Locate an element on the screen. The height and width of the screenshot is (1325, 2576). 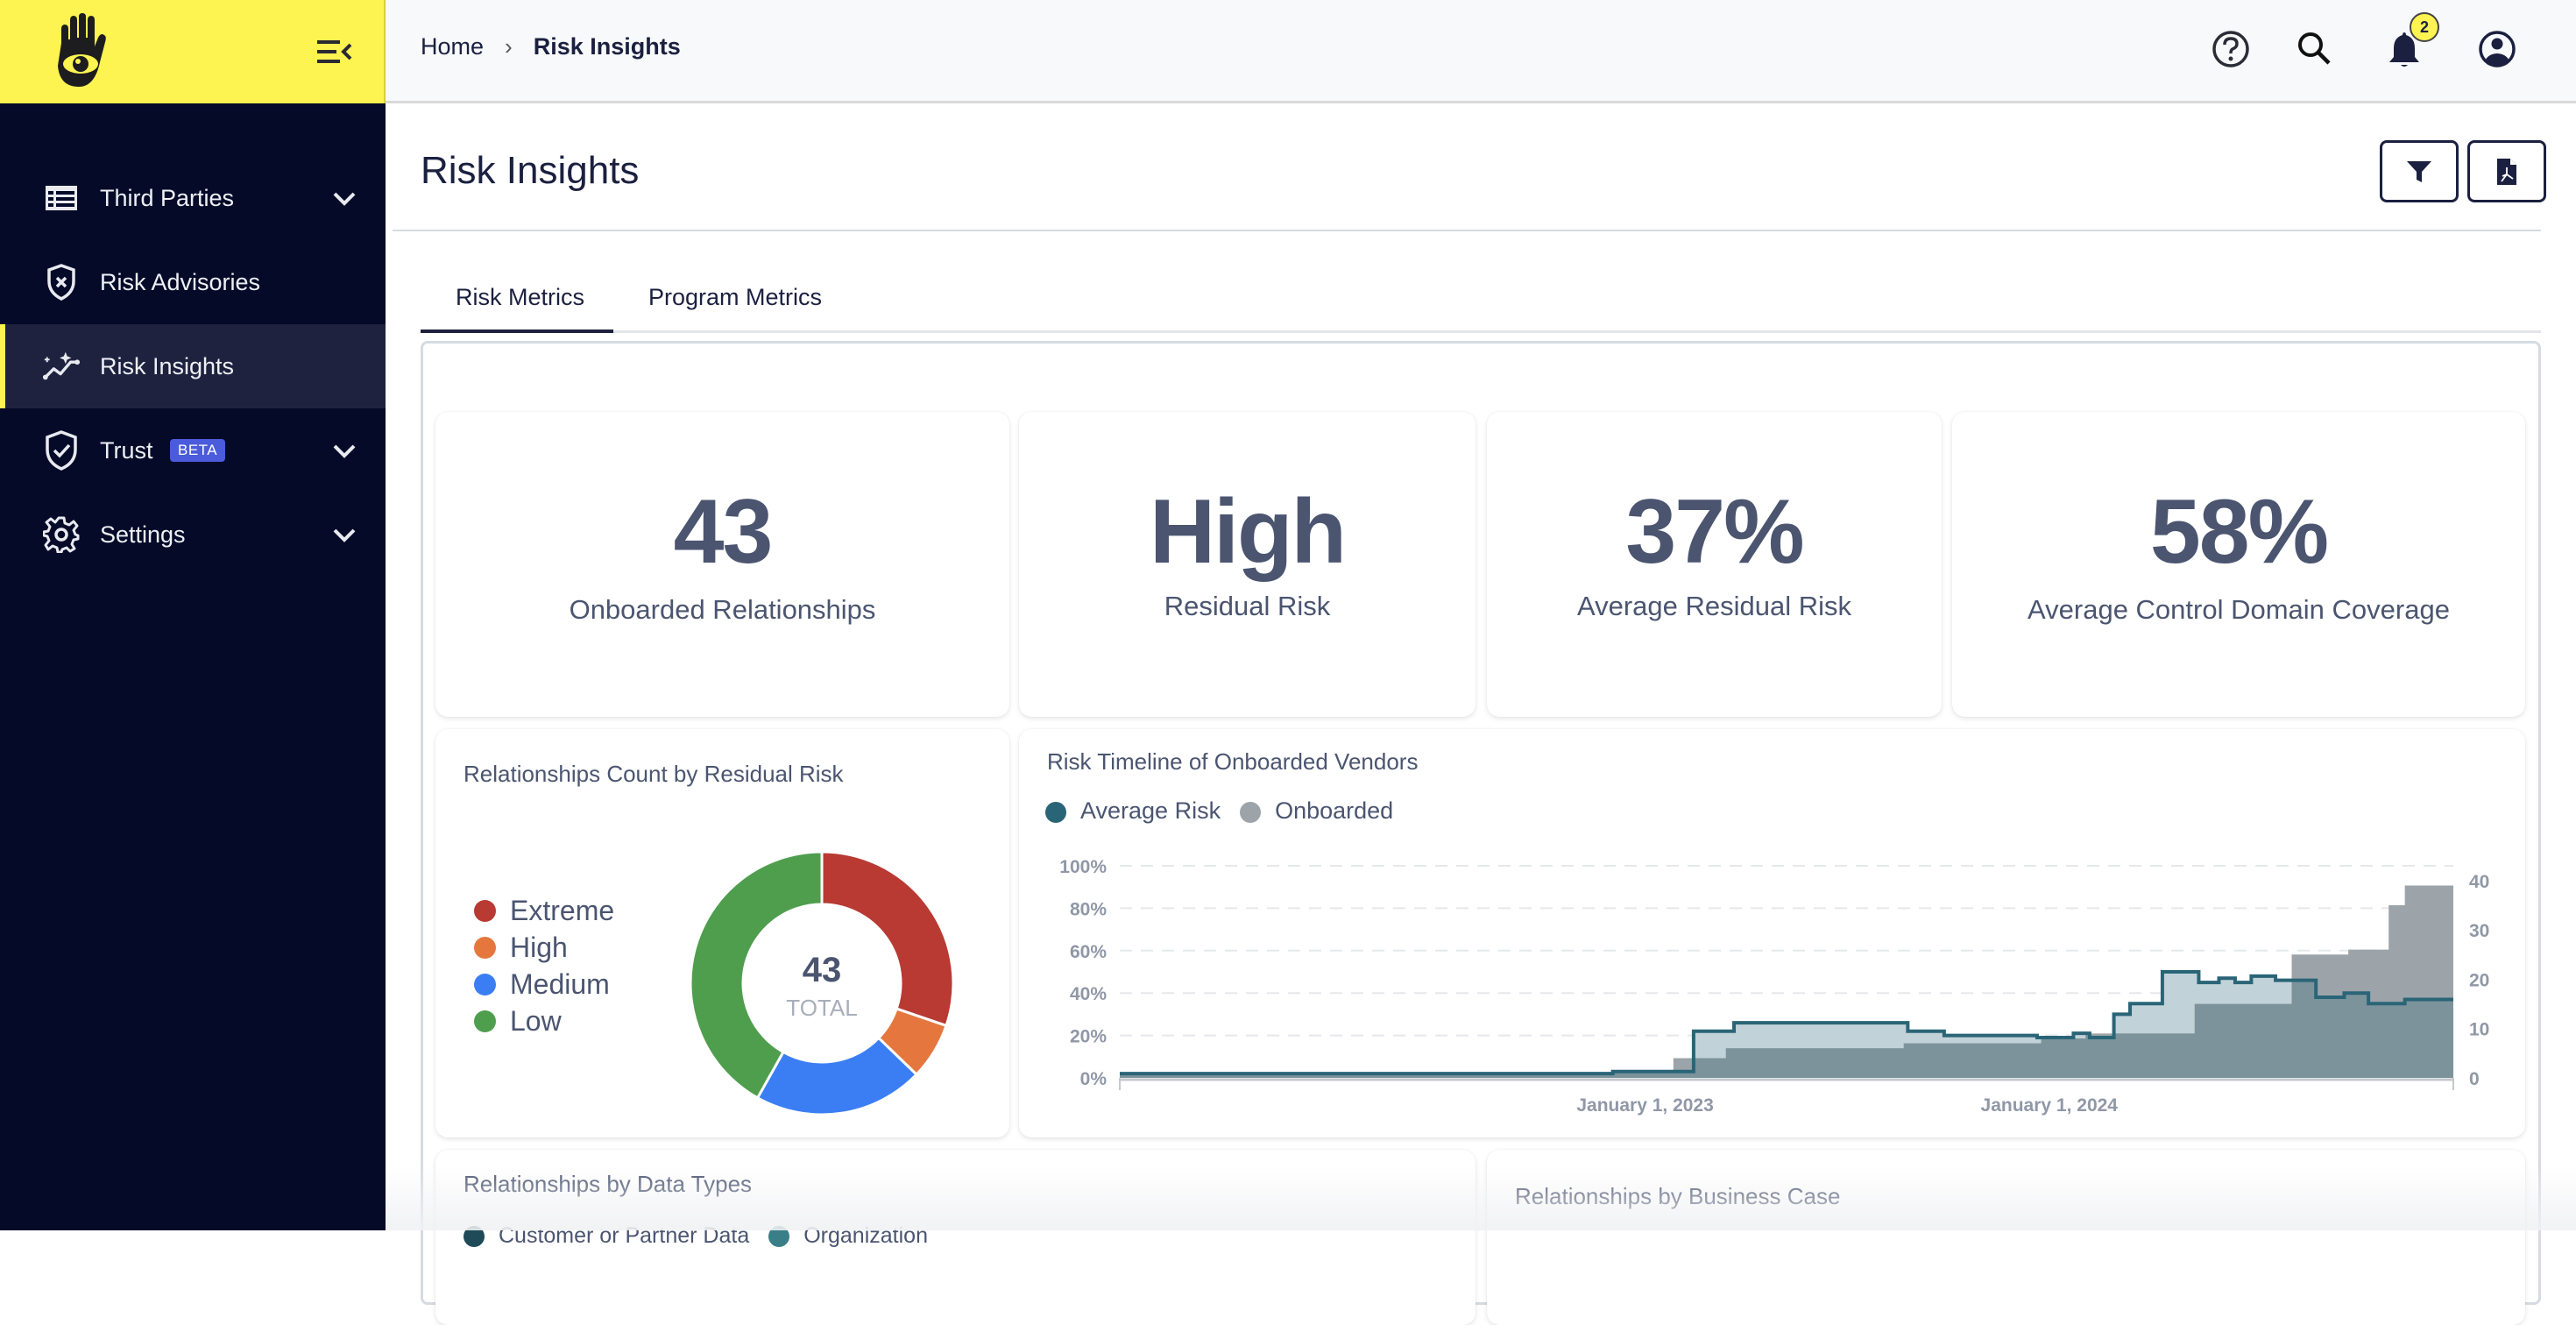
legend-item-low: Low is located at coordinates (544, 1021).